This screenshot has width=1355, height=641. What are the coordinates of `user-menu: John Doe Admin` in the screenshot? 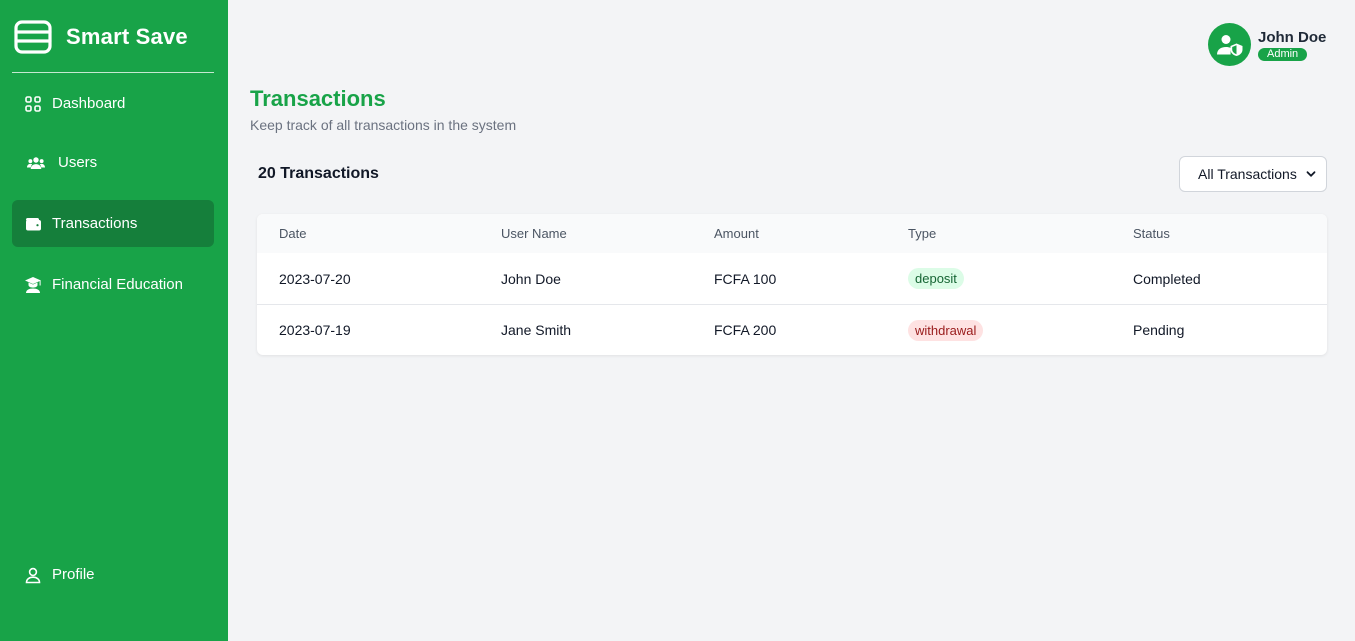 It's located at (1267, 44).